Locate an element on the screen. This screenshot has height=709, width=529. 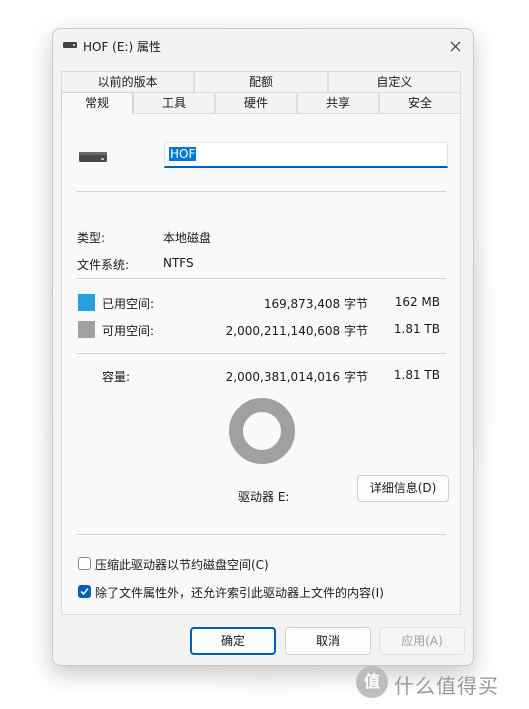
donut-free-segment is located at coordinates (262, 431).